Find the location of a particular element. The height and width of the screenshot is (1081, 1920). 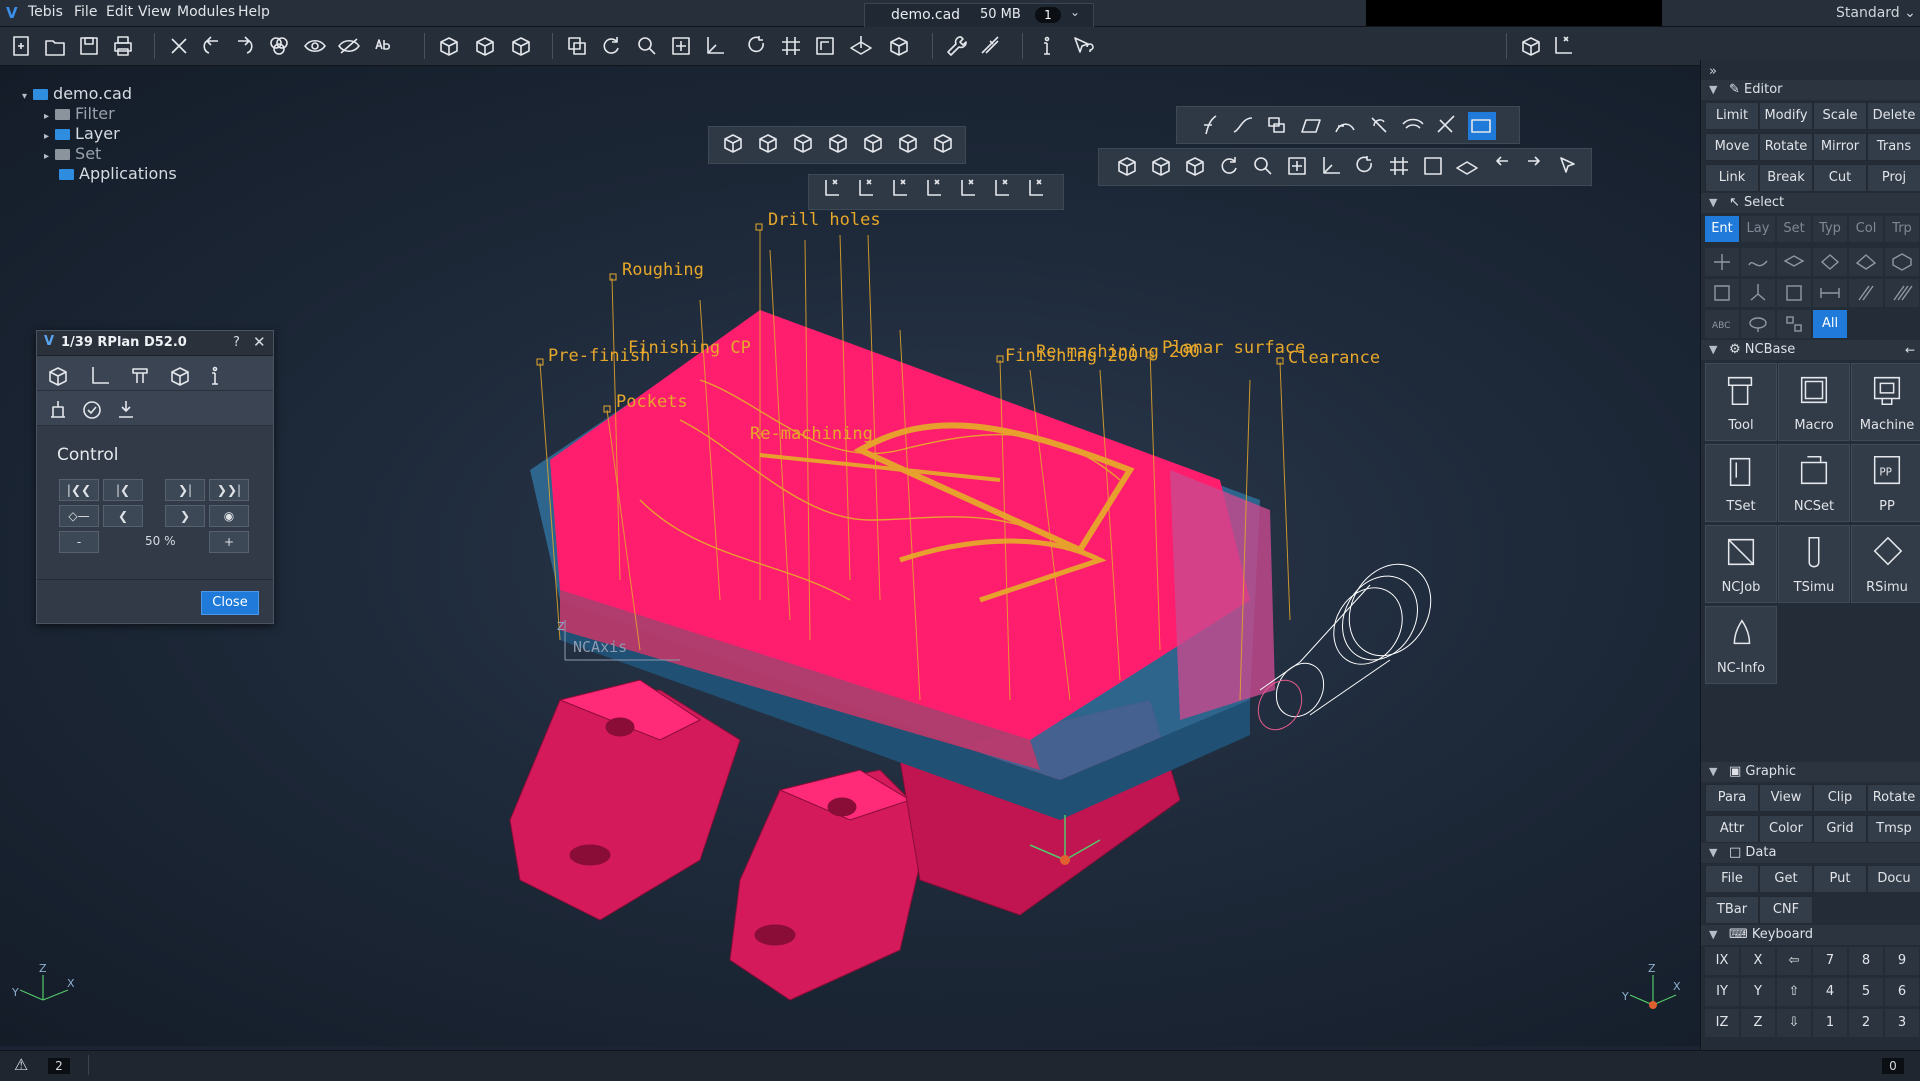

editor-button-proj: Proj is located at coordinates (1893, 178).